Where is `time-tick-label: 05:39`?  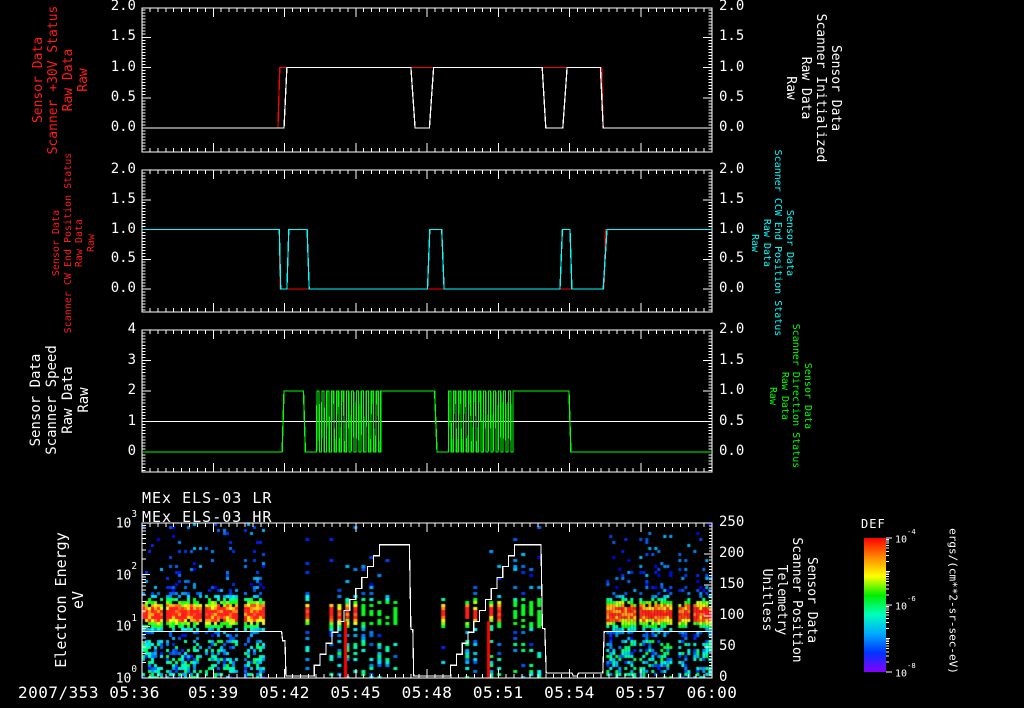 time-tick-label: 05:39 is located at coordinates (213, 692).